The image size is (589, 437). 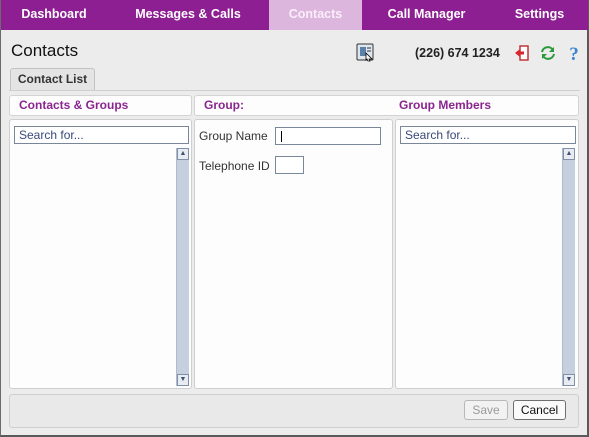 What do you see at coordinates (315, 15) in the screenshot?
I see `tab-contacts: Contacts` at bounding box center [315, 15].